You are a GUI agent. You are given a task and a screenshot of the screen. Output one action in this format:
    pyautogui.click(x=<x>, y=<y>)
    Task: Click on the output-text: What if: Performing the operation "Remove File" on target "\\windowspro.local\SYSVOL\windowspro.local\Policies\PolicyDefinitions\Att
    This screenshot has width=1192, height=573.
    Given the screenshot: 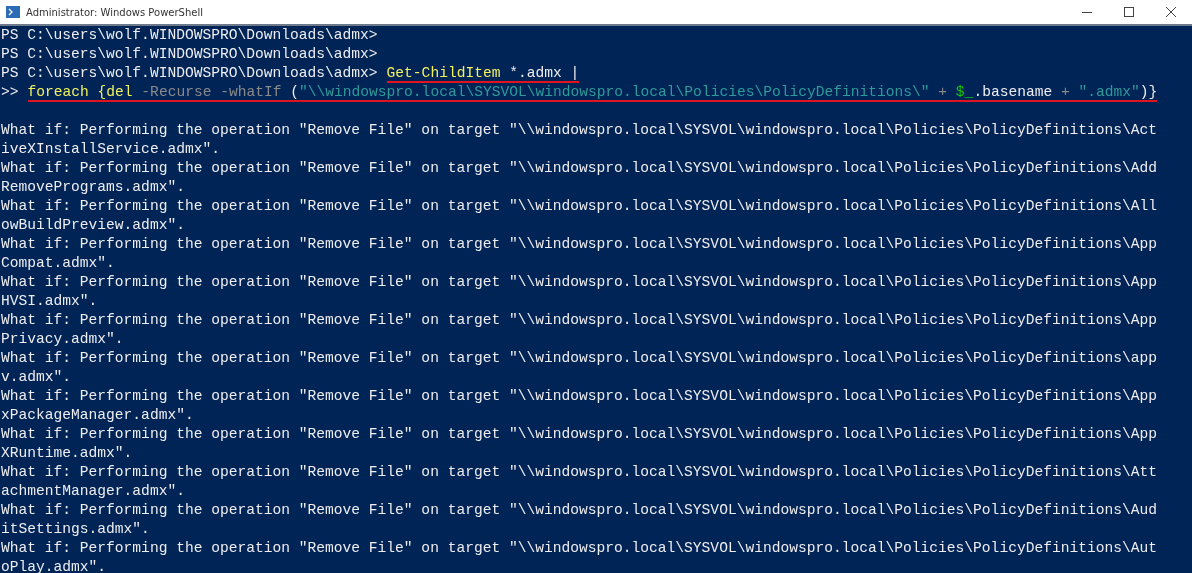 What is the action you would take?
    pyautogui.click(x=579, y=472)
    